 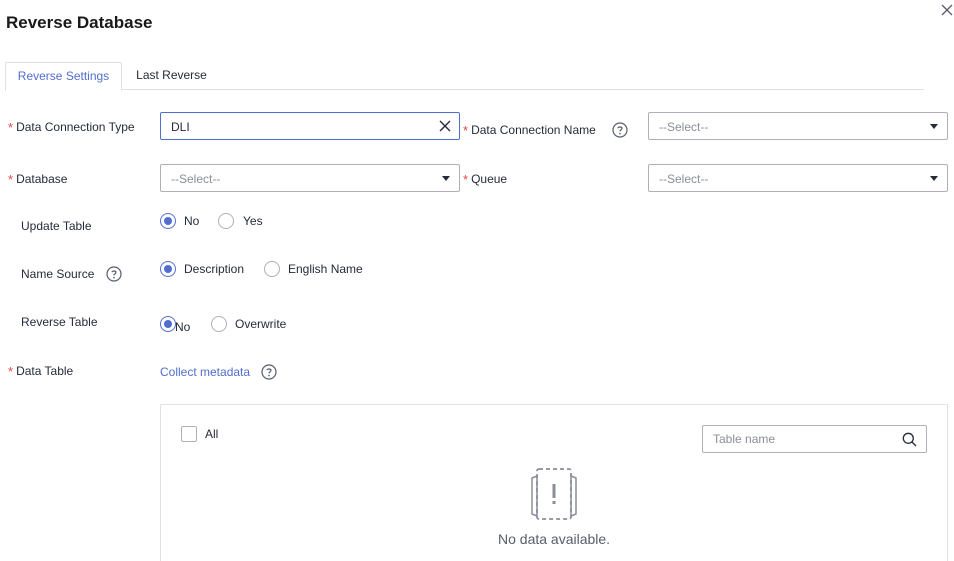 What do you see at coordinates (219, 324) in the screenshot?
I see `reverse-table-overwrite-radio` at bounding box center [219, 324].